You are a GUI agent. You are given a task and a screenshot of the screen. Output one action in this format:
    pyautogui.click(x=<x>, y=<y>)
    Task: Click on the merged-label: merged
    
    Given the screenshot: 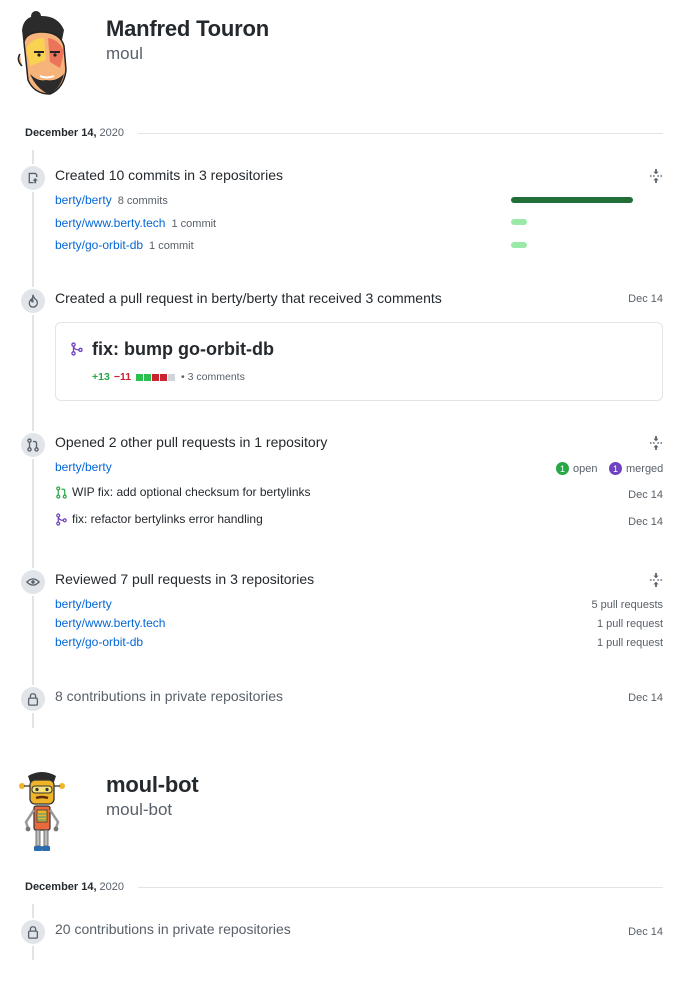 What is the action you would take?
    pyautogui.click(x=645, y=468)
    